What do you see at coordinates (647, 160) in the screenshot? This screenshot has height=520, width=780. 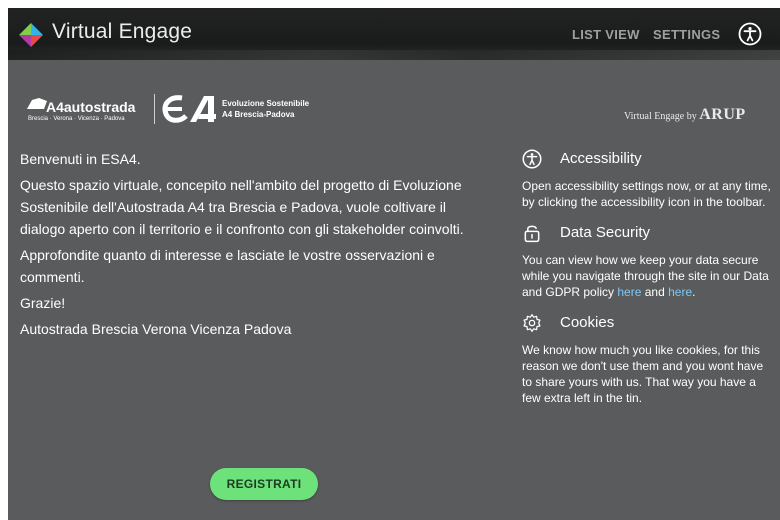 I see `accessibility-section-header: Accessibility` at bounding box center [647, 160].